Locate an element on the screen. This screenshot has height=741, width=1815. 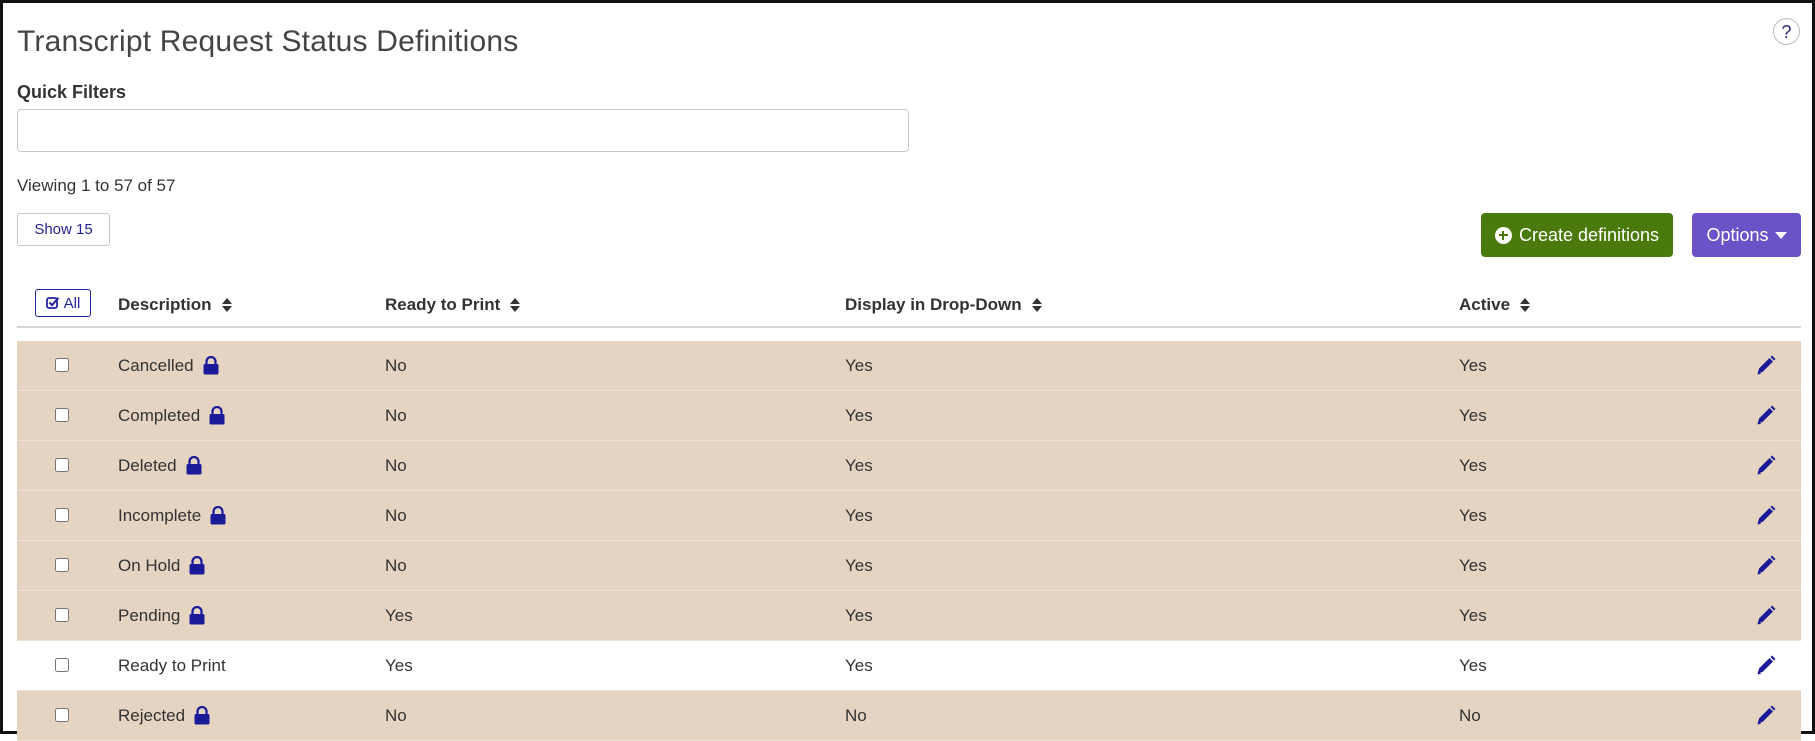
cell-description: Rejected is located at coordinates (164, 715).